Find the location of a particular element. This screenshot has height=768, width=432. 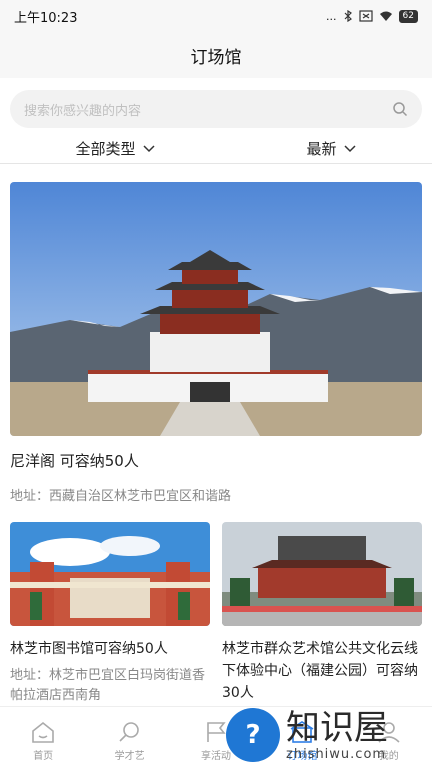

sim-icon is located at coordinates (365, 16).